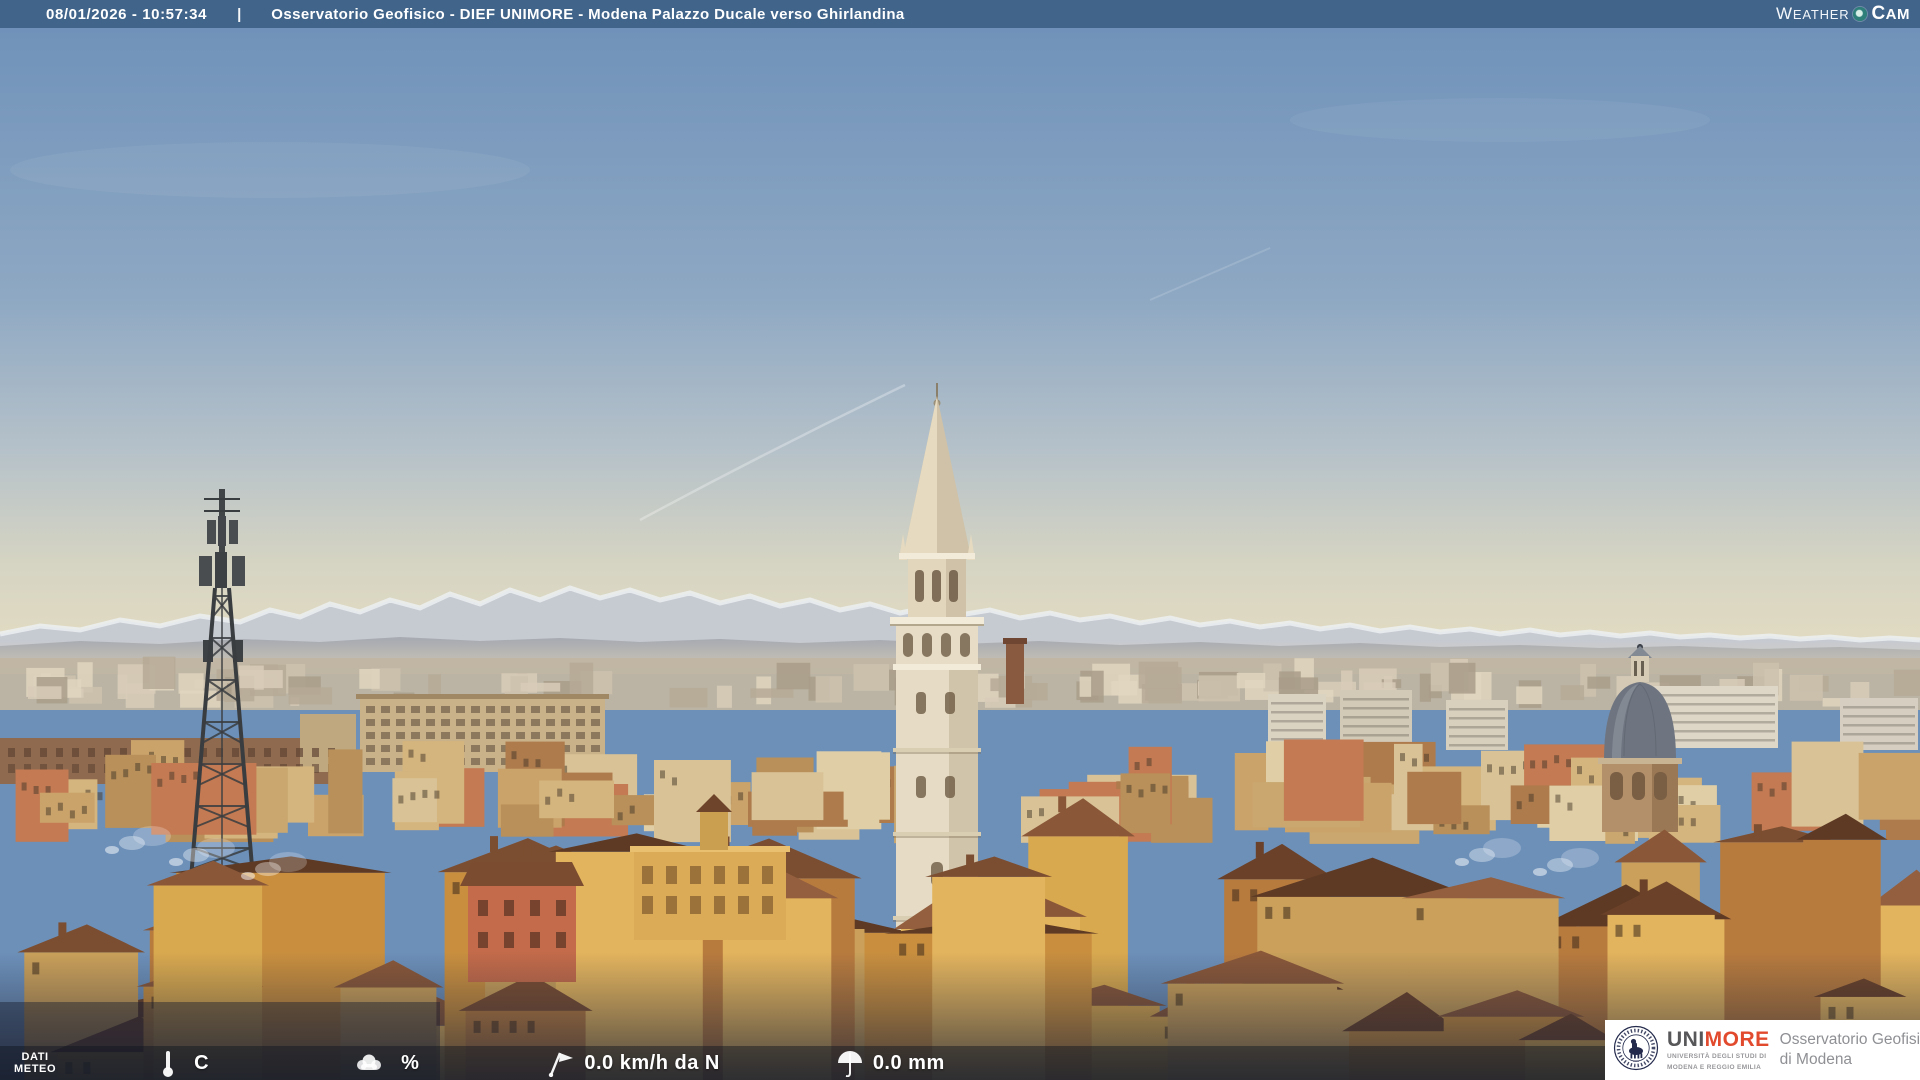 Image resolution: width=1920 pixels, height=1080 pixels. I want to click on wind-readout: 0.0 km/h da N, so click(632, 1063).